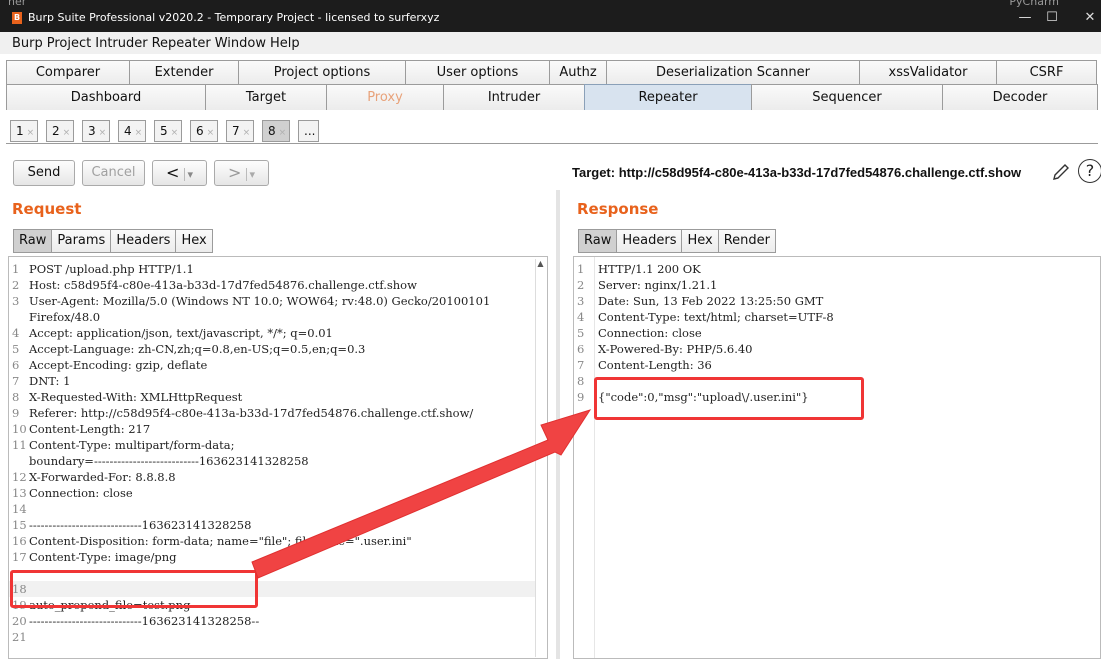  What do you see at coordinates (598, 241) in the screenshot?
I see `response-tab-raw: Raw` at bounding box center [598, 241].